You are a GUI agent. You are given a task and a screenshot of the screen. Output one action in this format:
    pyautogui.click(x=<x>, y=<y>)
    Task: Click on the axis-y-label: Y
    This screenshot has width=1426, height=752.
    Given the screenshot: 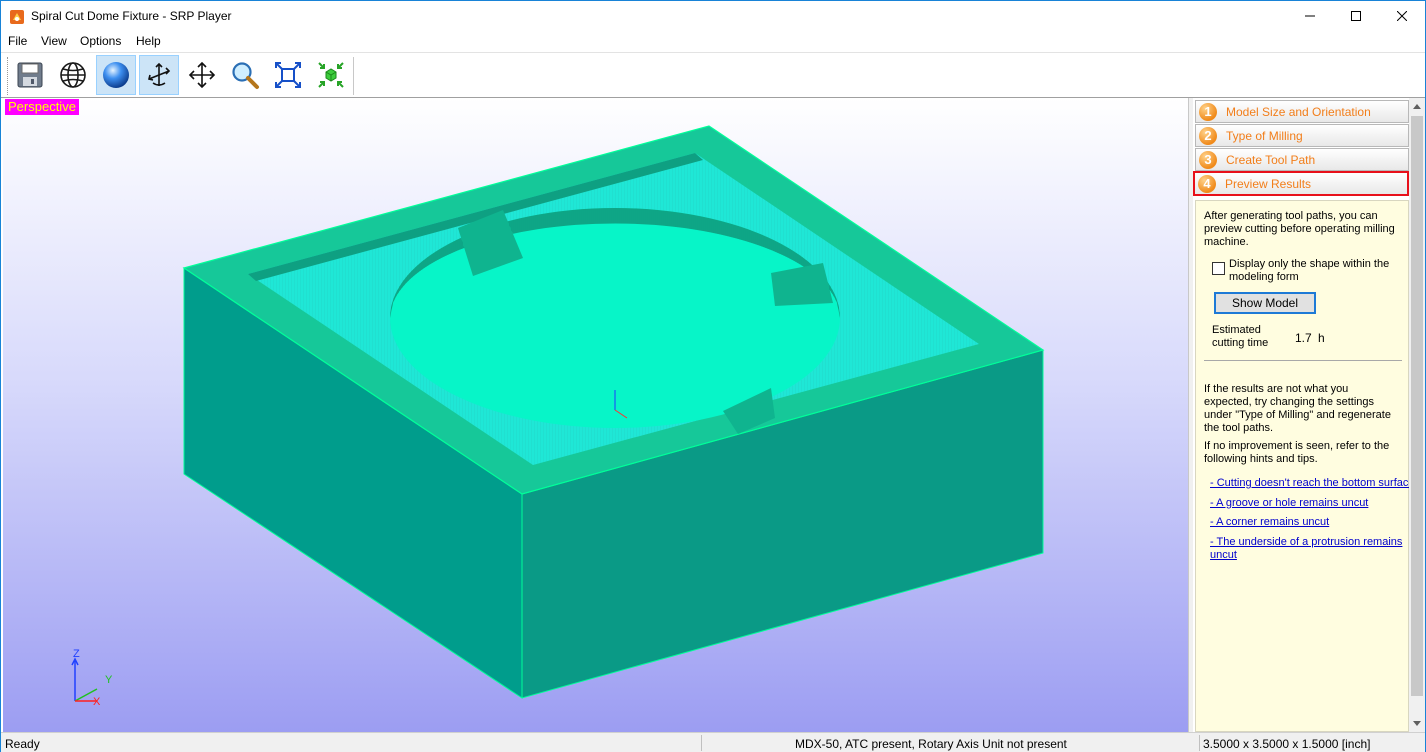 What is the action you would take?
    pyautogui.click(x=109, y=680)
    